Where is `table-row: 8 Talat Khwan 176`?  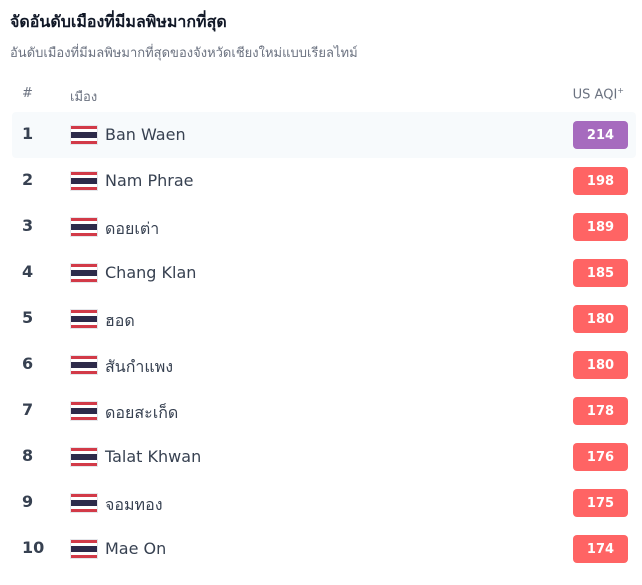
table-row: 8 Talat Khwan 176 is located at coordinates (324, 457).